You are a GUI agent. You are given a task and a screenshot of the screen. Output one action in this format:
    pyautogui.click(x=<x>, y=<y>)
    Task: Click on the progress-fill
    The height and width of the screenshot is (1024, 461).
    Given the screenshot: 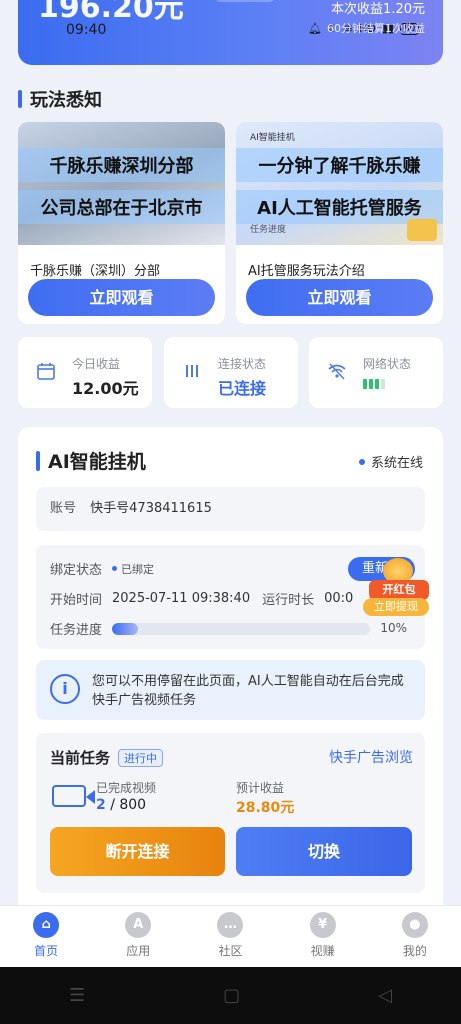 What is the action you would take?
    pyautogui.click(x=125, y=628)
    